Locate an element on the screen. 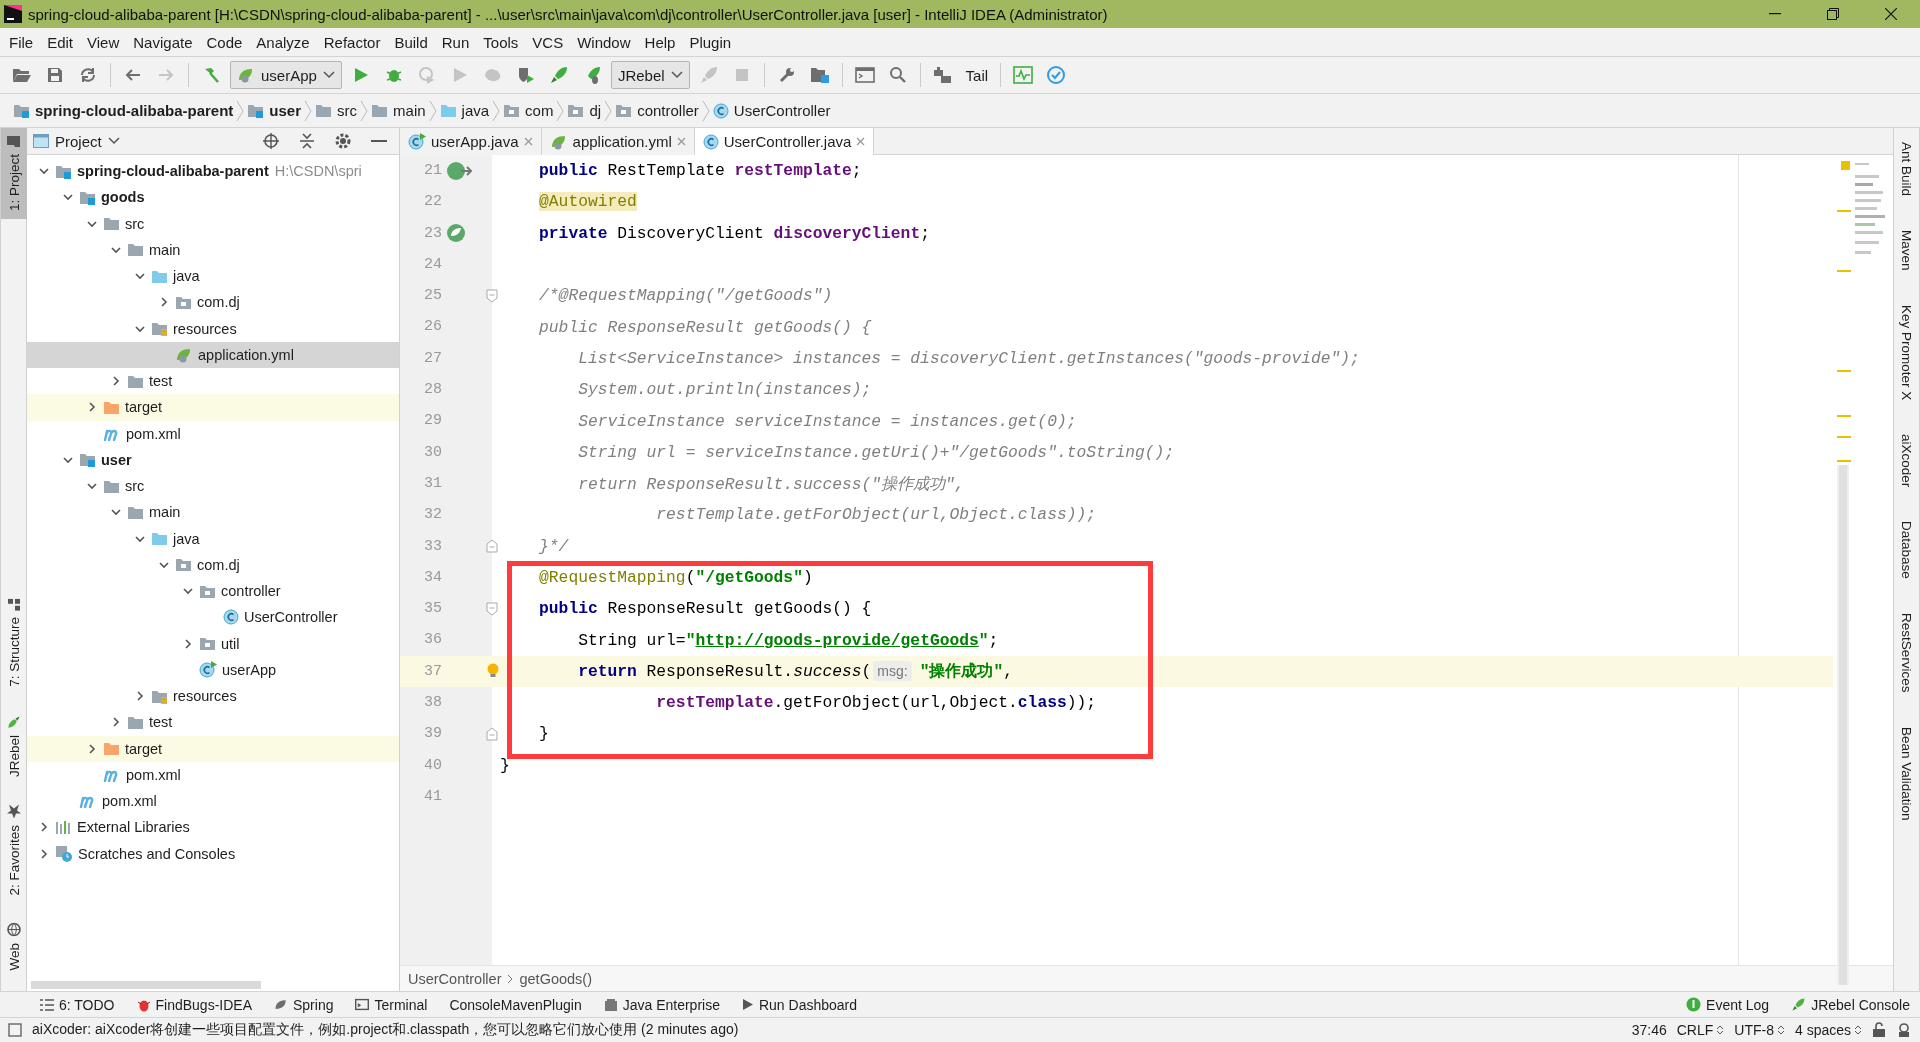  status-message: aiXcoder: aiXcoder将创建一些项目配置文件，例如.project和.classpath，您可以忽略它们放心使用 (2 minutes ago) is located at coordinates (386, 1030).